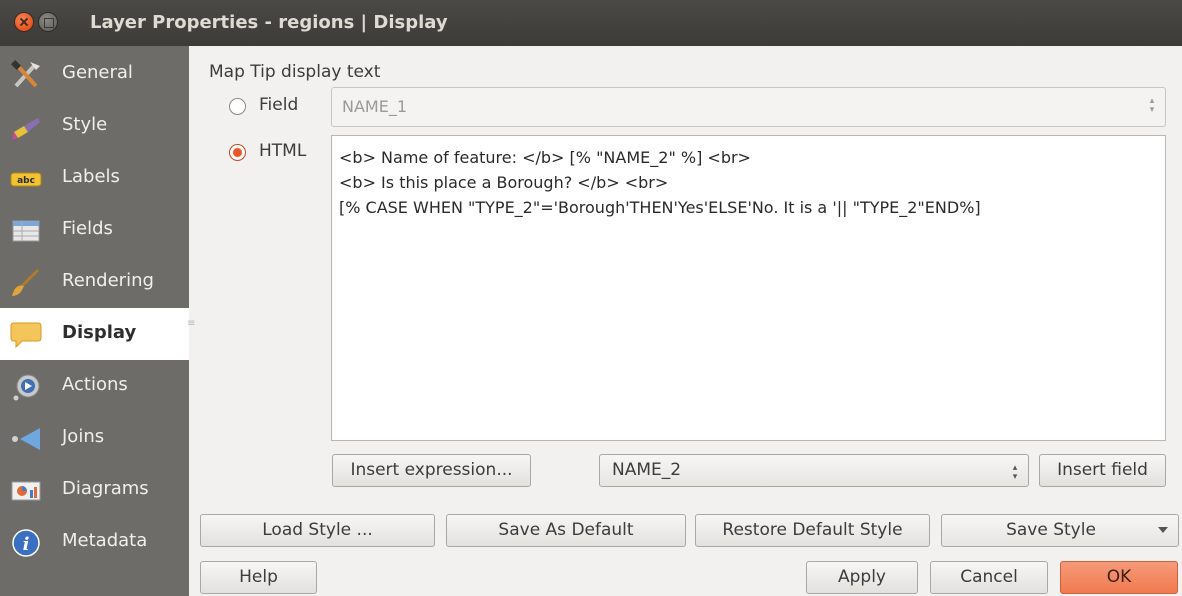  I want to click on sidebar-item-general: General, so click(94, 74).